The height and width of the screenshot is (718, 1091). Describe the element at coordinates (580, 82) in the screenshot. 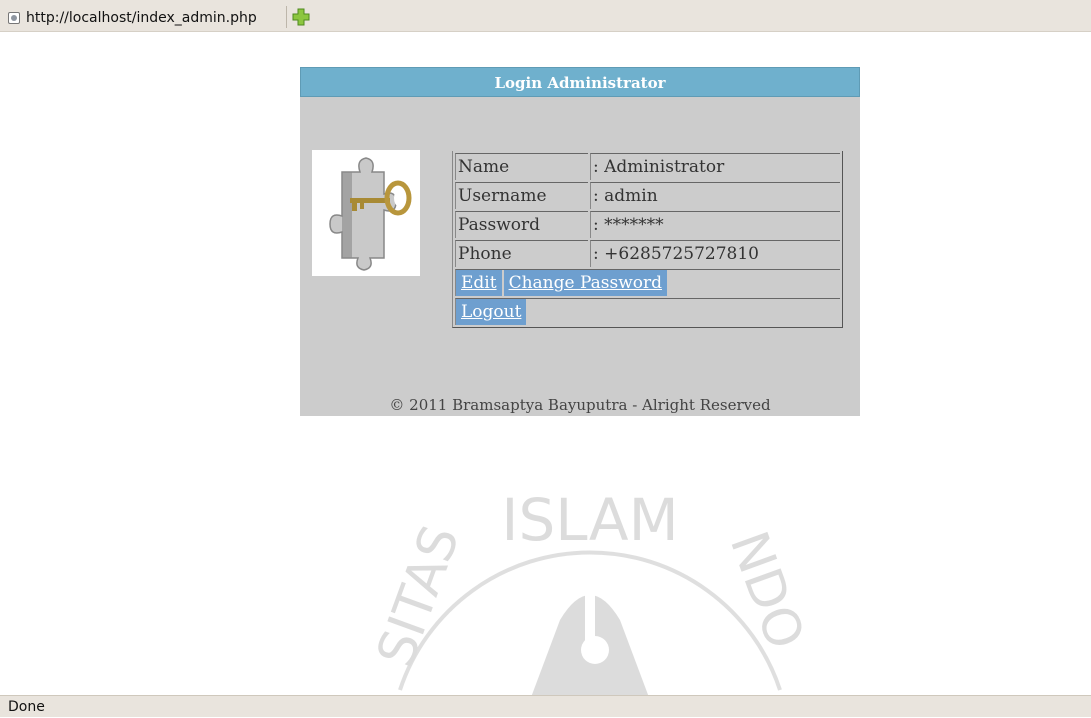

I see `panel-title: Login Administrator` at that location.